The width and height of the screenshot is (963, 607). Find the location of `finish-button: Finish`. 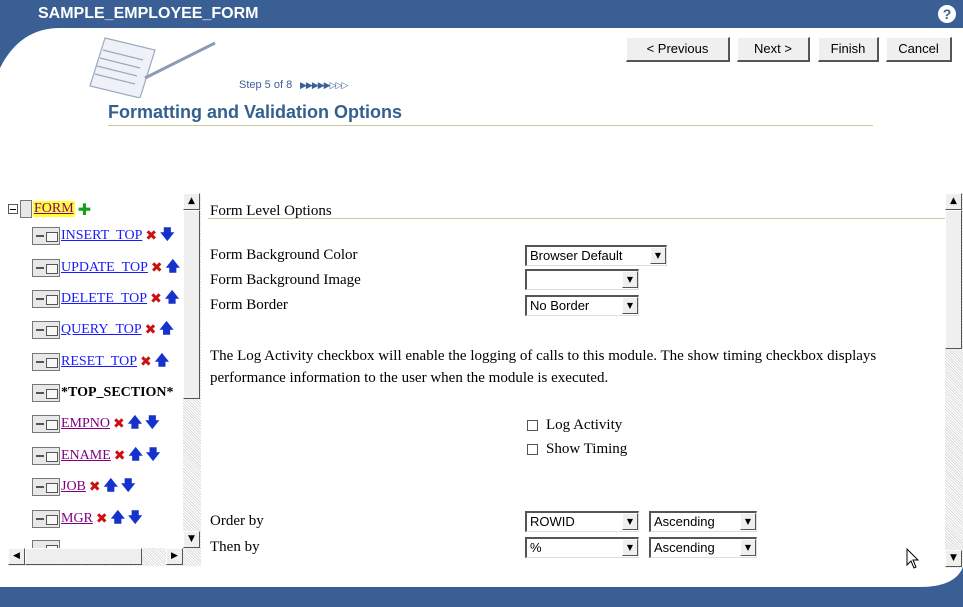

finish-button: Finish is located at coordinates (848, 49).